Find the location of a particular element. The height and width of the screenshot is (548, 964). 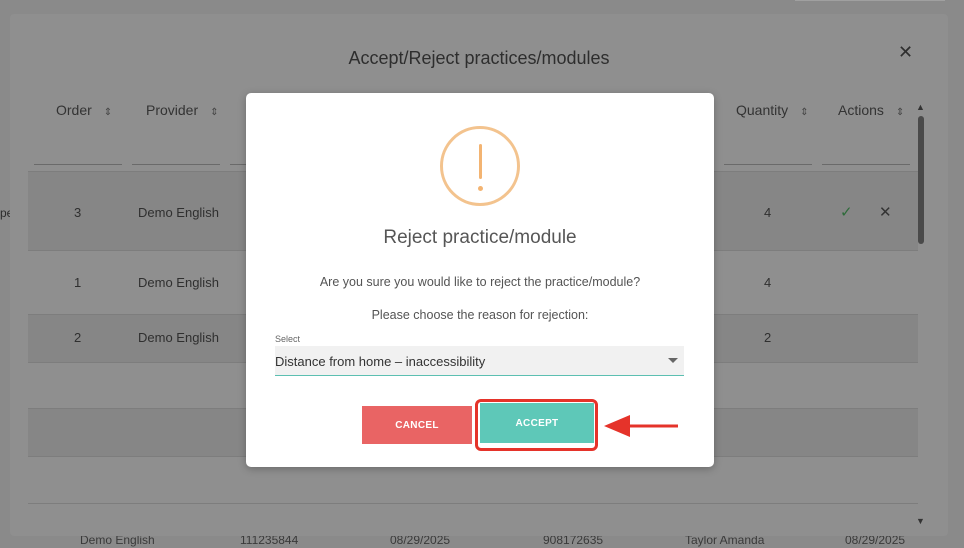

rejection-reason-select: Distance from home – inaccessibility is located at coordinates (479, 361).